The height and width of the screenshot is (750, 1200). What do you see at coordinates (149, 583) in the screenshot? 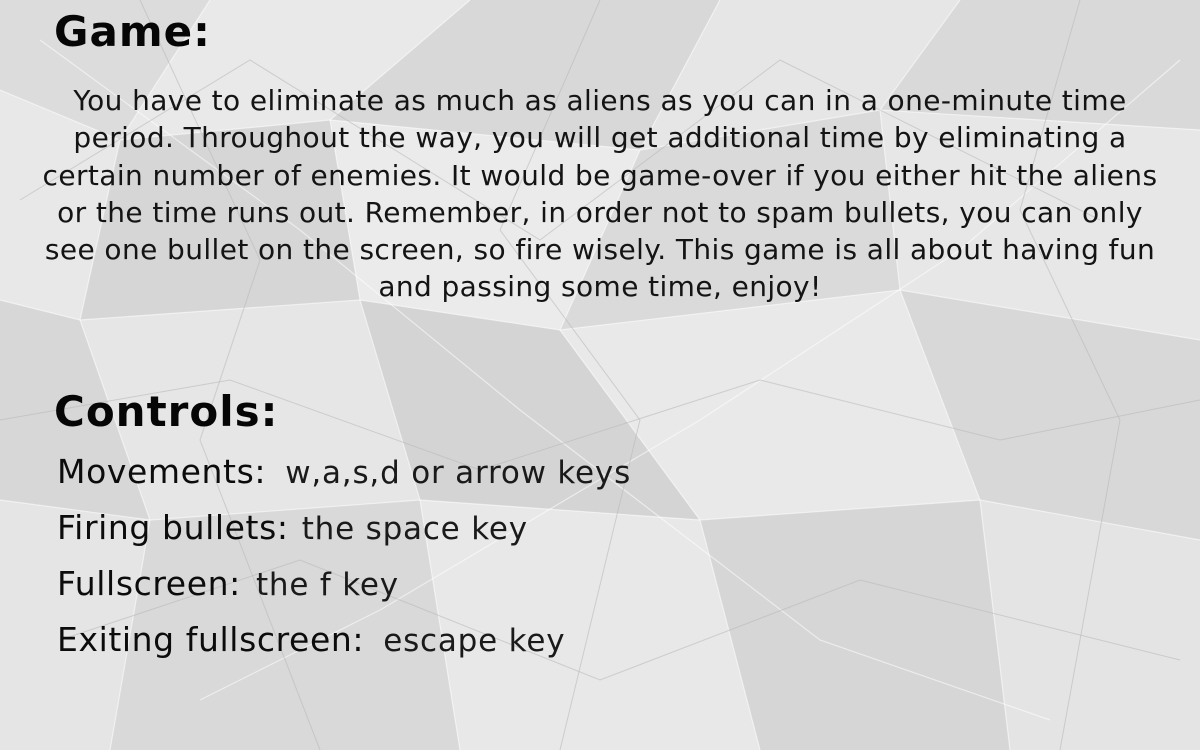
I see `control-label: Fullscreen:` at bounding box center [149, 583].